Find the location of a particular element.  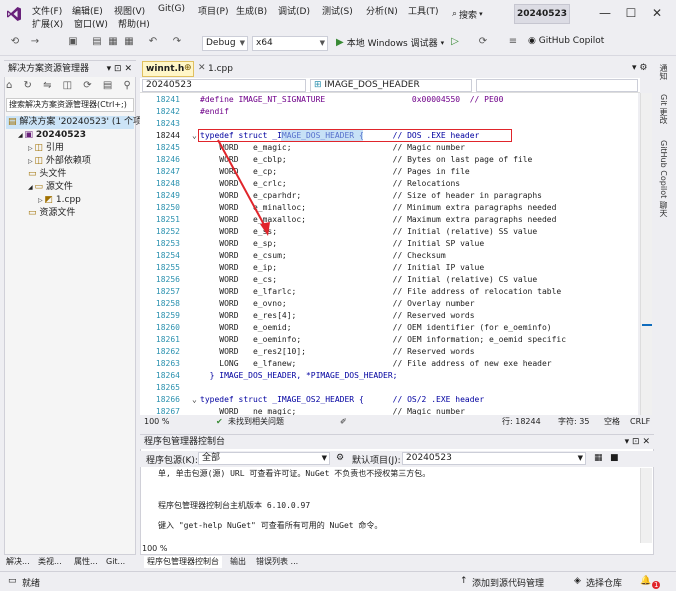

rail-notifications: 通知 is located at coordinates (663, 72).